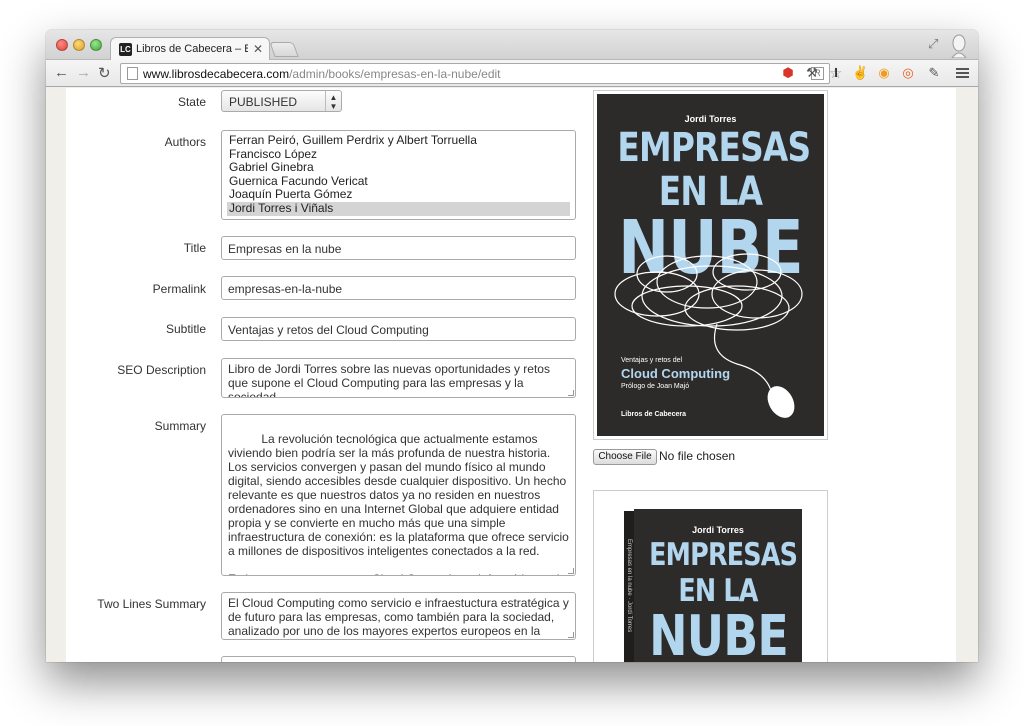  Describe the element at coordinates (719, 633) in the screenshot. I see `cover3d-title-line3: NUBE` at that location.